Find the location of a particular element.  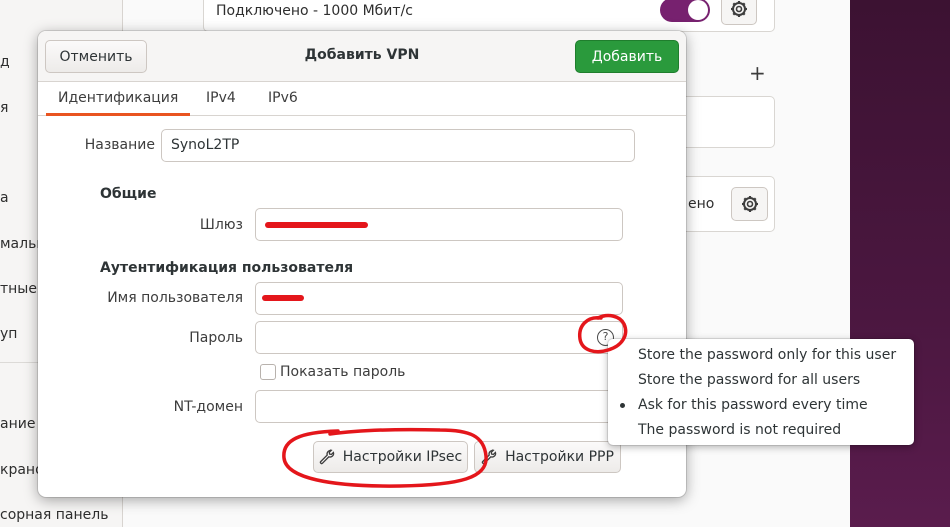

ntdomain-input is located at coordinates (439, 406).